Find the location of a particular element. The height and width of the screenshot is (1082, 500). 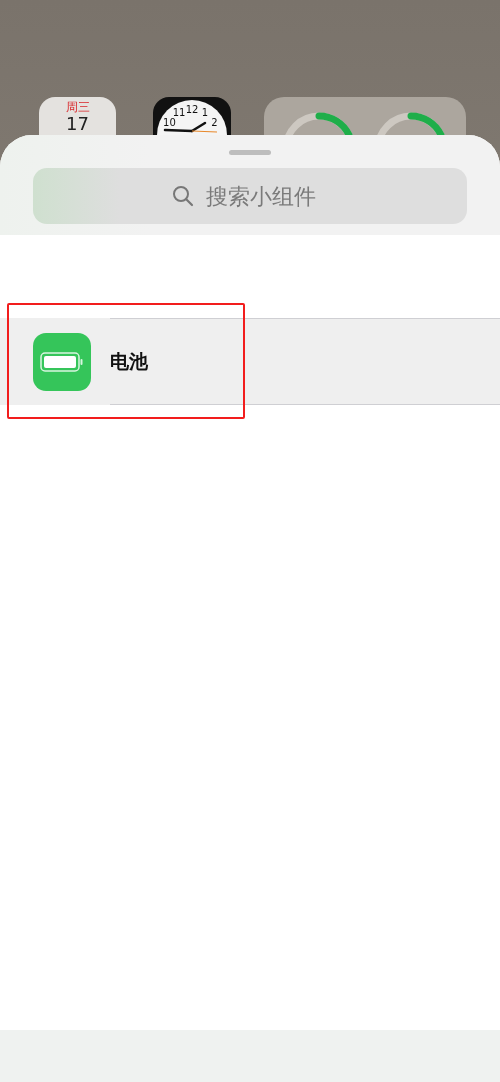

date-number: 17 is located at coordinates (77, 124).